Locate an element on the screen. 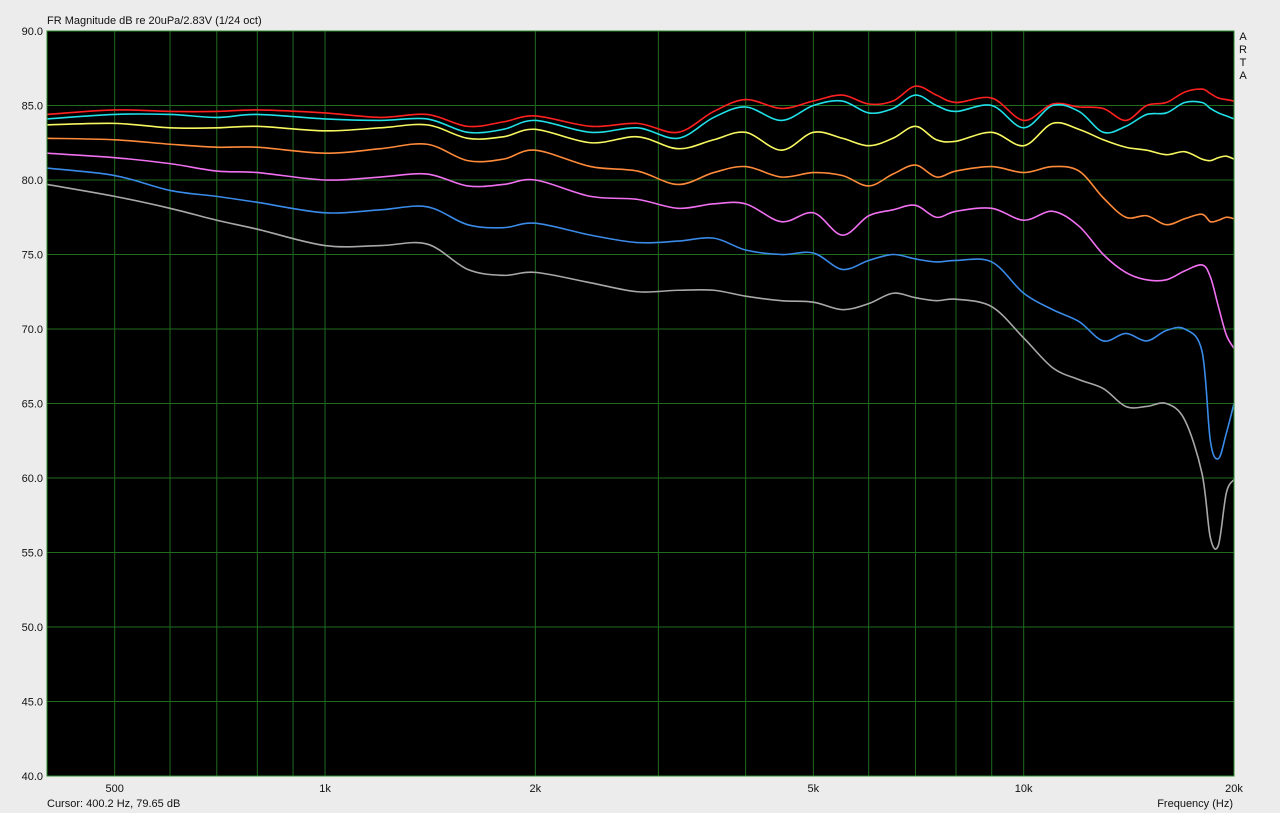 This screenshot has height=813, width=1280. y-tick-label: 65.0 is located at coordinates (32, 405).